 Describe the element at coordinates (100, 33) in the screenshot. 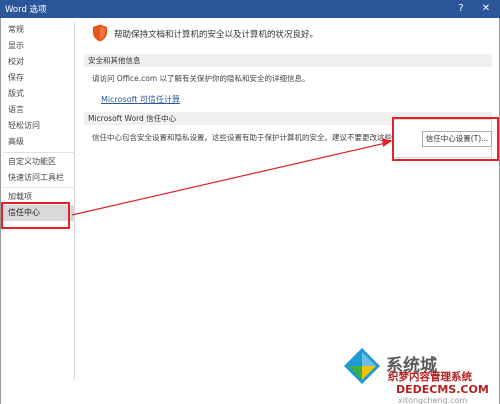

I see `shield-icon` at that location.